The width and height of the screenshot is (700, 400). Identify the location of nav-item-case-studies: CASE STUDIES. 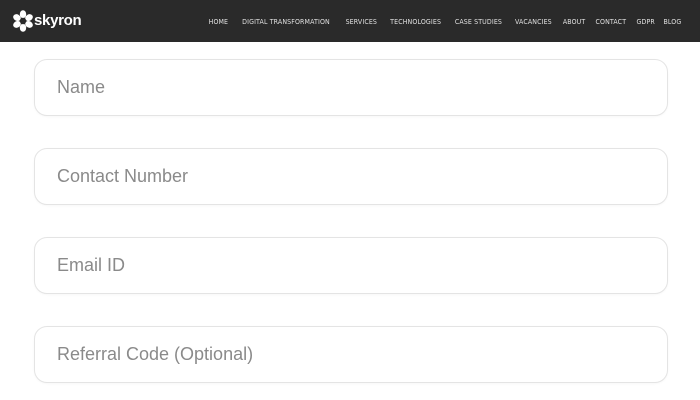
(478, 21).